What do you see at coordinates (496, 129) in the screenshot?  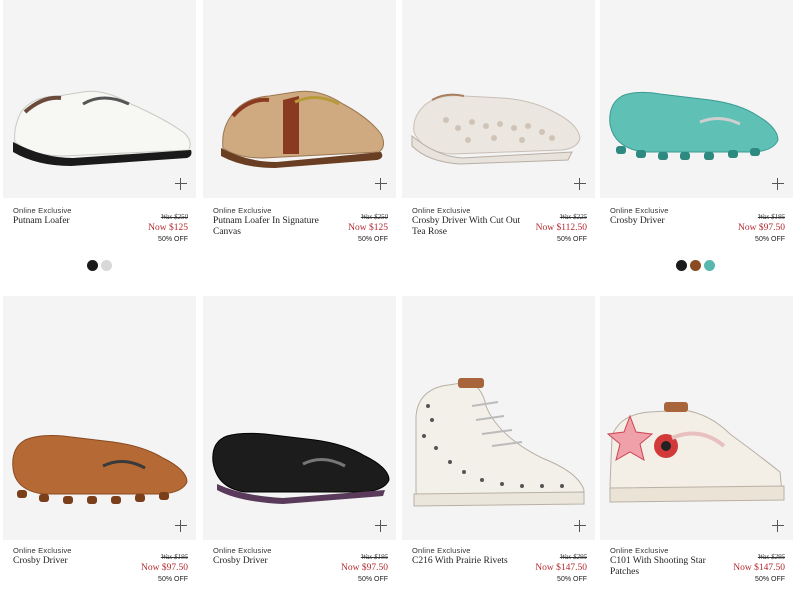 I see `cutout-driver-icon` at bounding box center [496, 129].